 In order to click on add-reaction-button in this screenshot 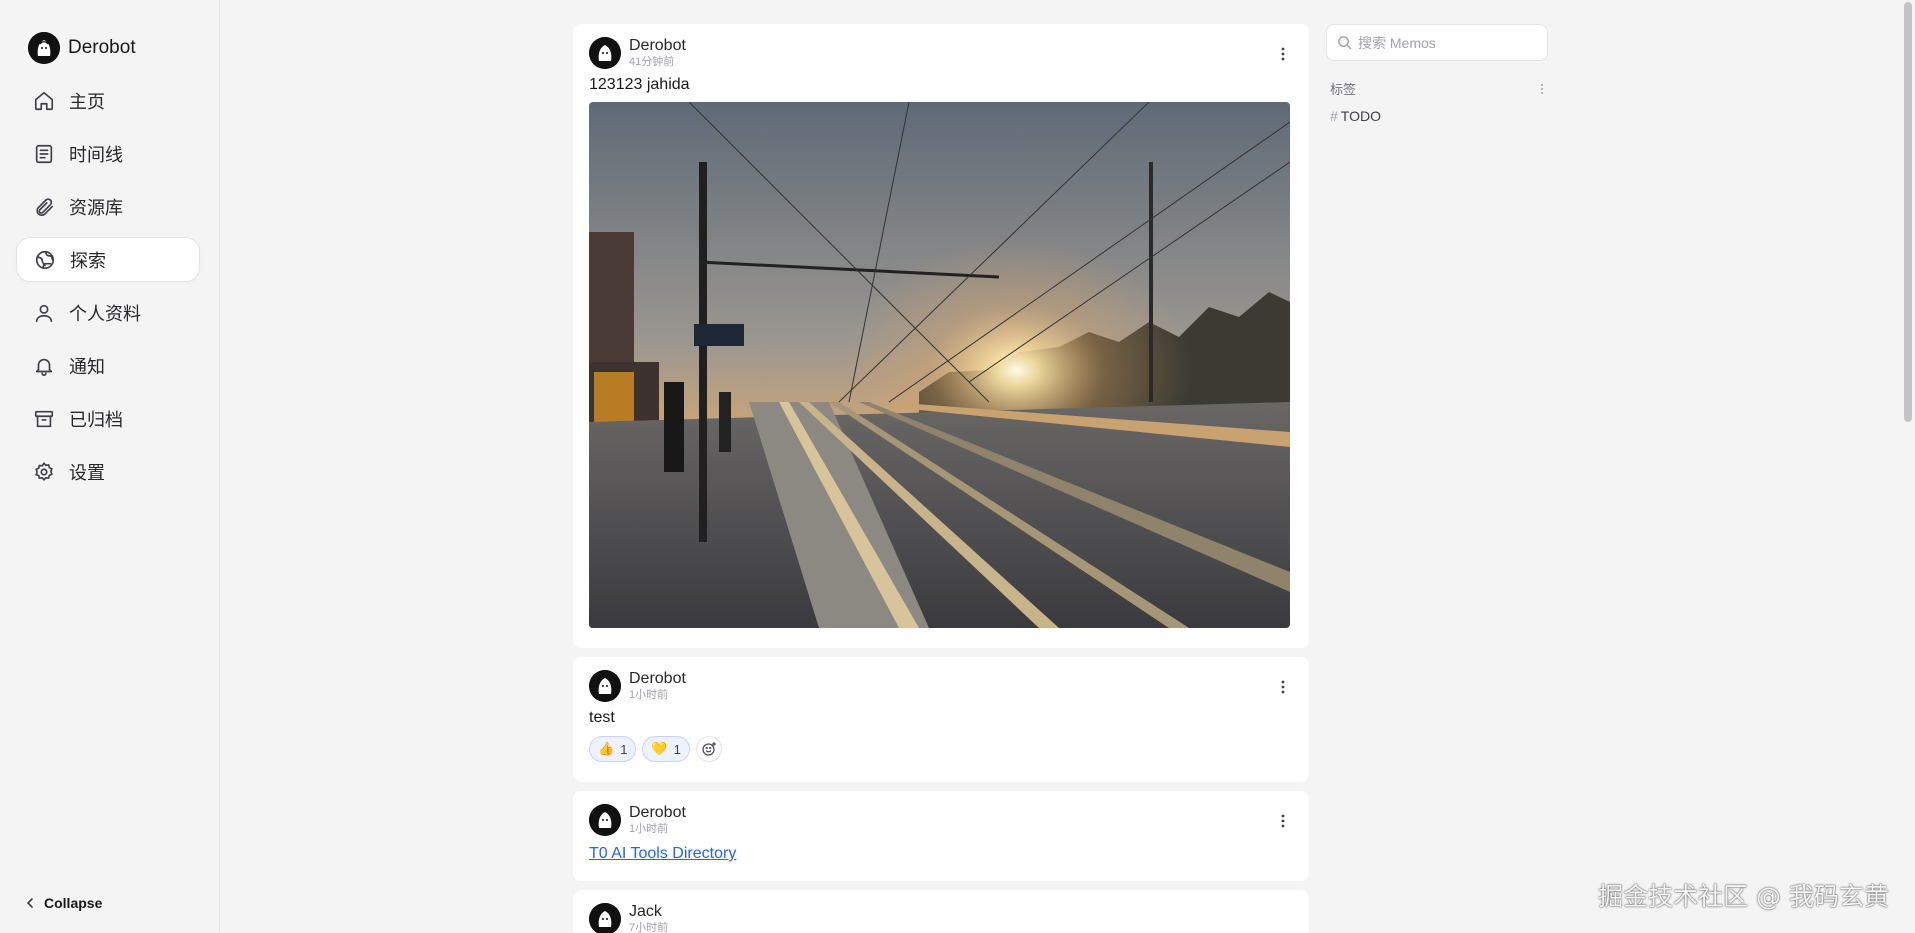, I will do `click(708, 749)`.